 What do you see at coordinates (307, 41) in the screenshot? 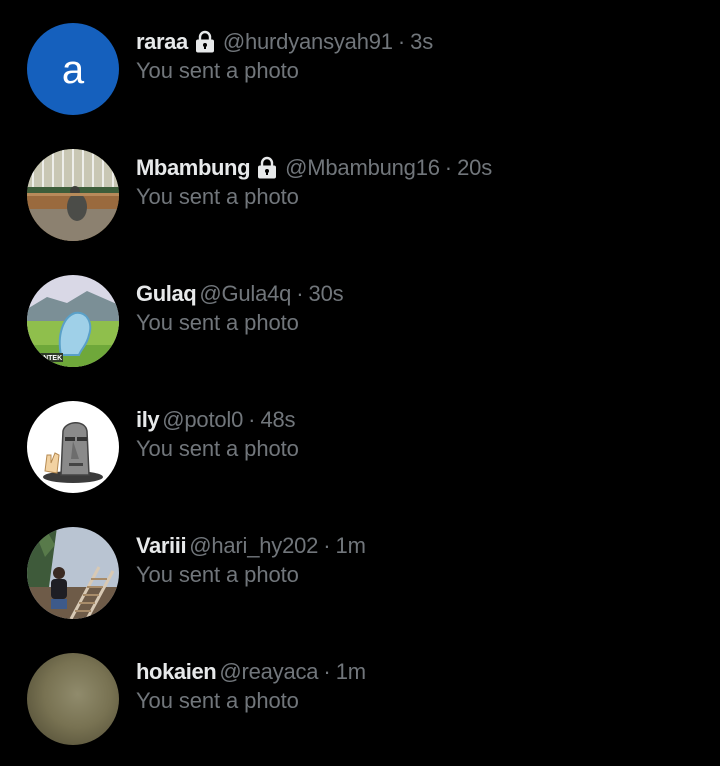
I see `user-handle: @hurdyansyah91` at bounding box center [307, 41].